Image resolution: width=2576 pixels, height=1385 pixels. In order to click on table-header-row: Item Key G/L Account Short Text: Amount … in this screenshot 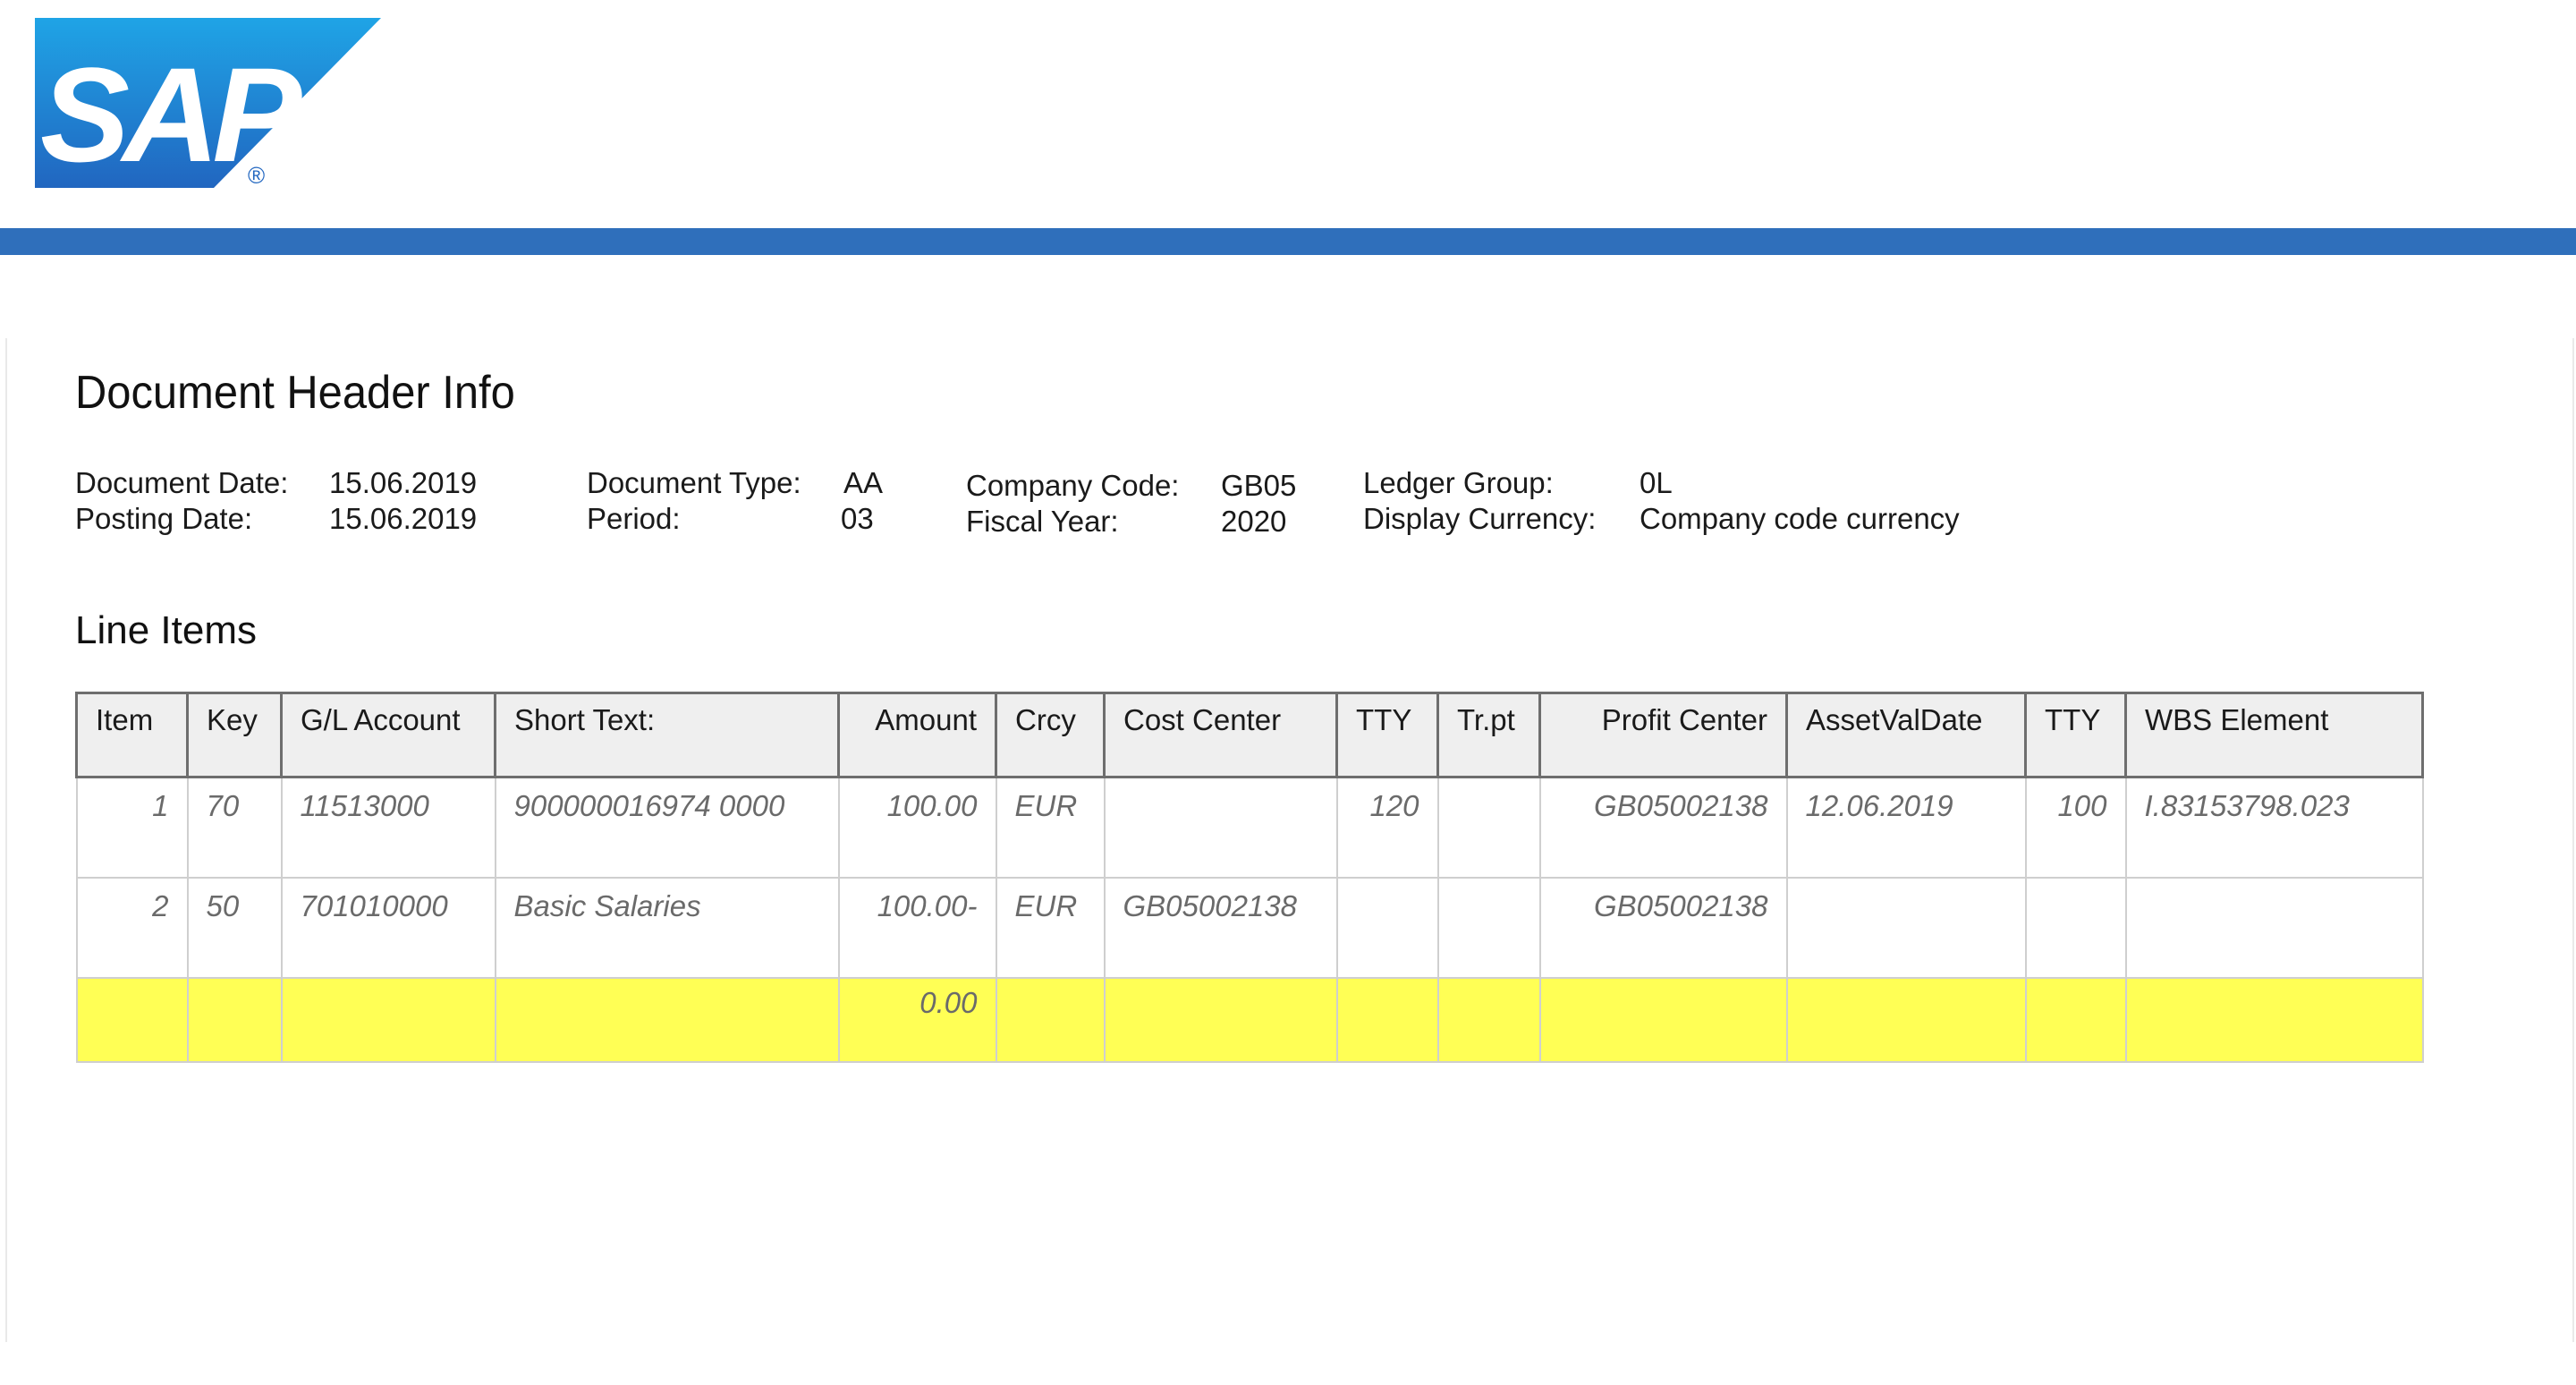, I will do `click(1249, 735)`.